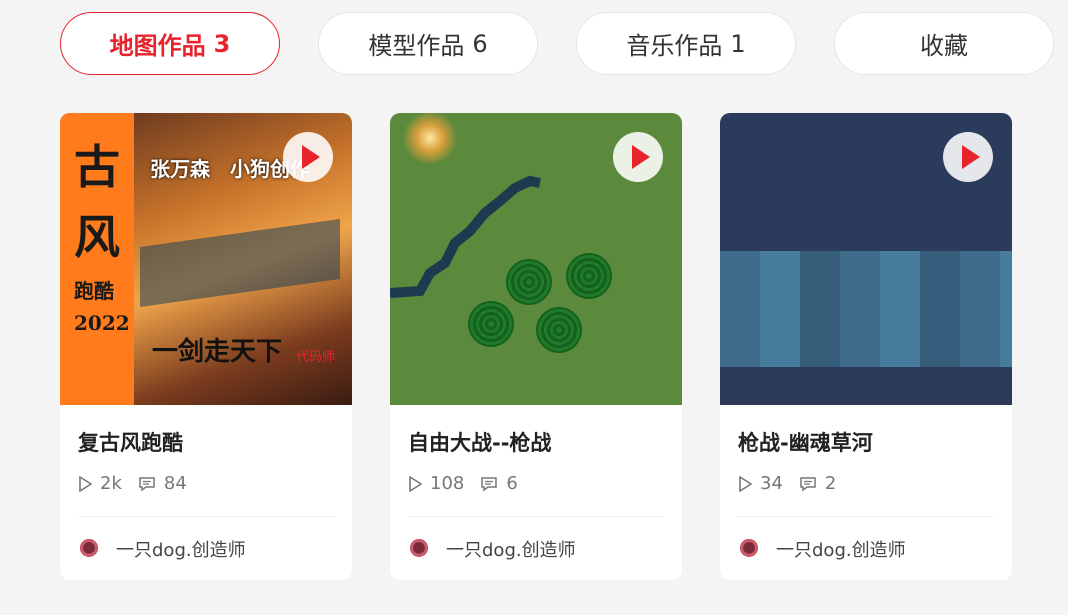 The image size is (1068, 615). I want to click on play-count: 108, so click(436, 483).